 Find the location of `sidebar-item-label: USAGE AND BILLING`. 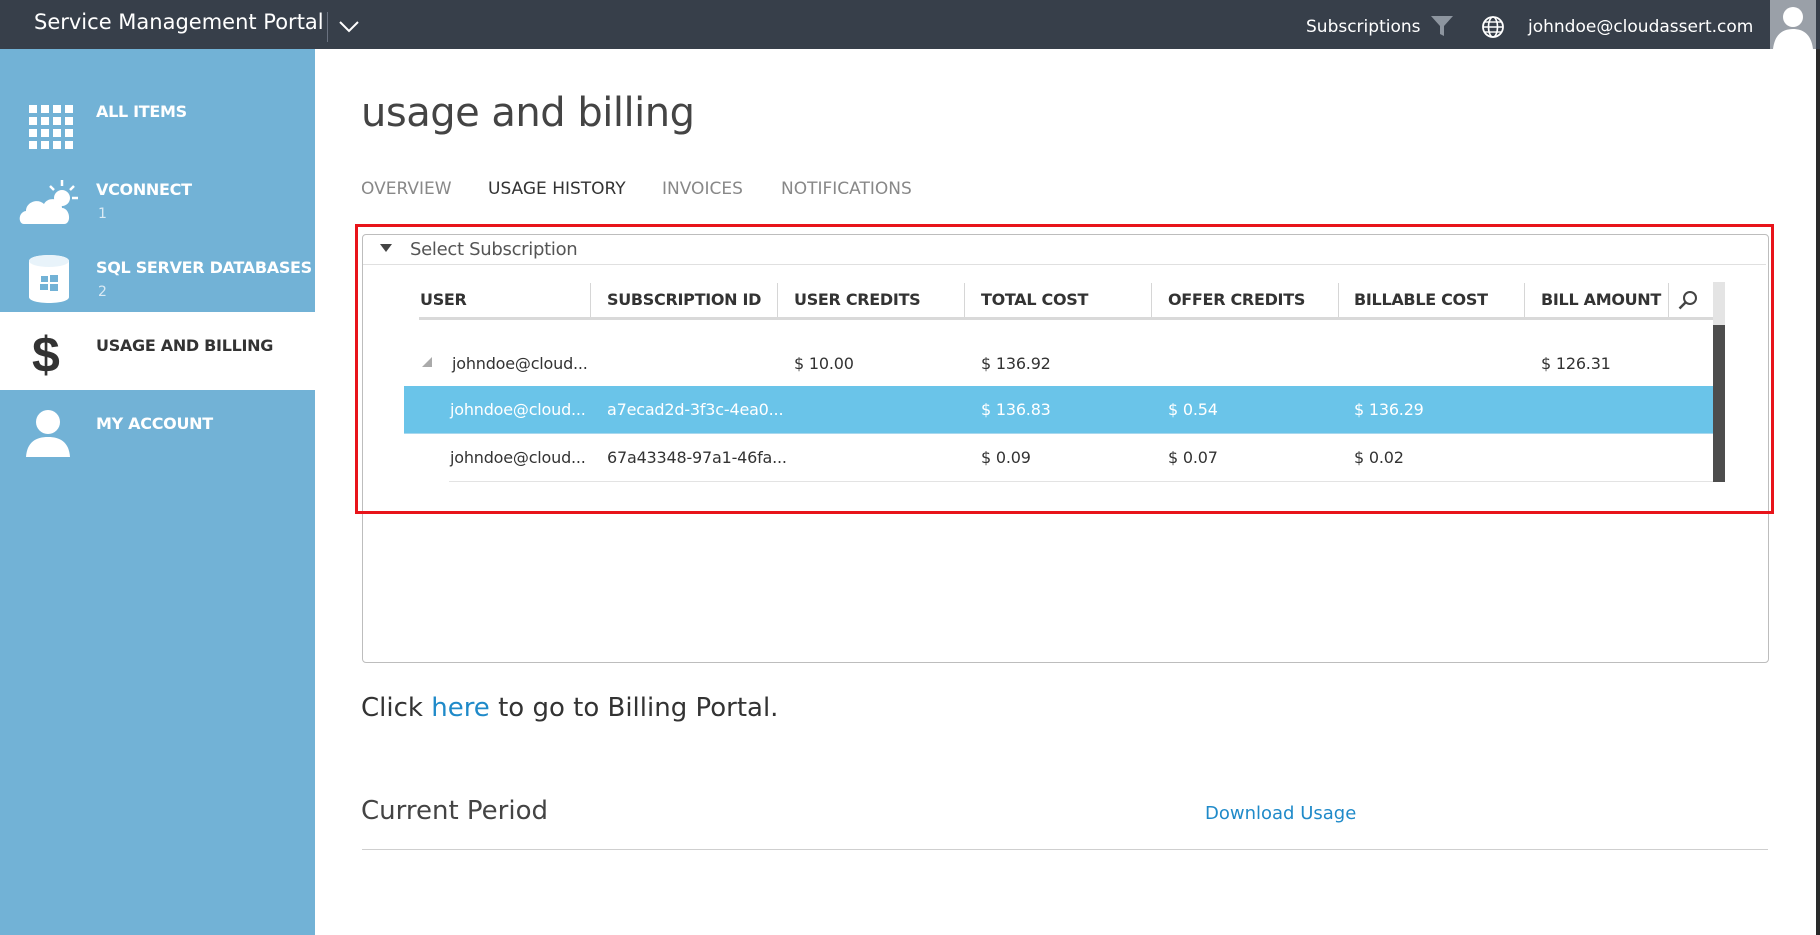

sidebar-item-label: USAGE AND BILLING is located at coordinates (185, 345).